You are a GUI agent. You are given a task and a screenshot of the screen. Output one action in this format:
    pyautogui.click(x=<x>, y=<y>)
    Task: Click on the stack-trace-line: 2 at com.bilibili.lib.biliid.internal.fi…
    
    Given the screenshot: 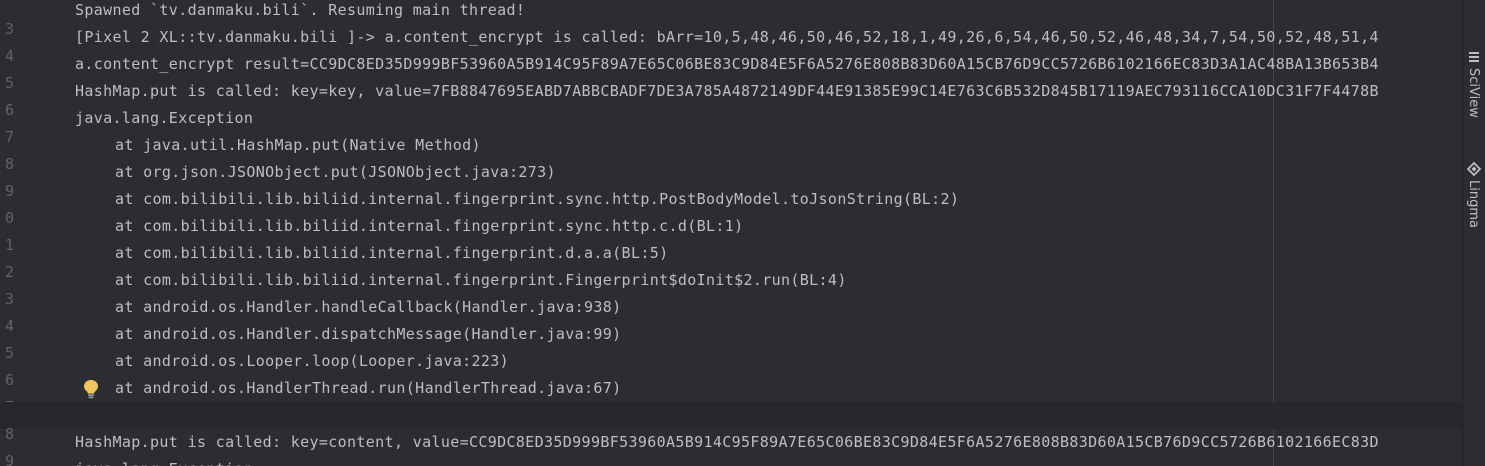 What is the action you would take?
    pyautogui.click(x=731, y=260)
    